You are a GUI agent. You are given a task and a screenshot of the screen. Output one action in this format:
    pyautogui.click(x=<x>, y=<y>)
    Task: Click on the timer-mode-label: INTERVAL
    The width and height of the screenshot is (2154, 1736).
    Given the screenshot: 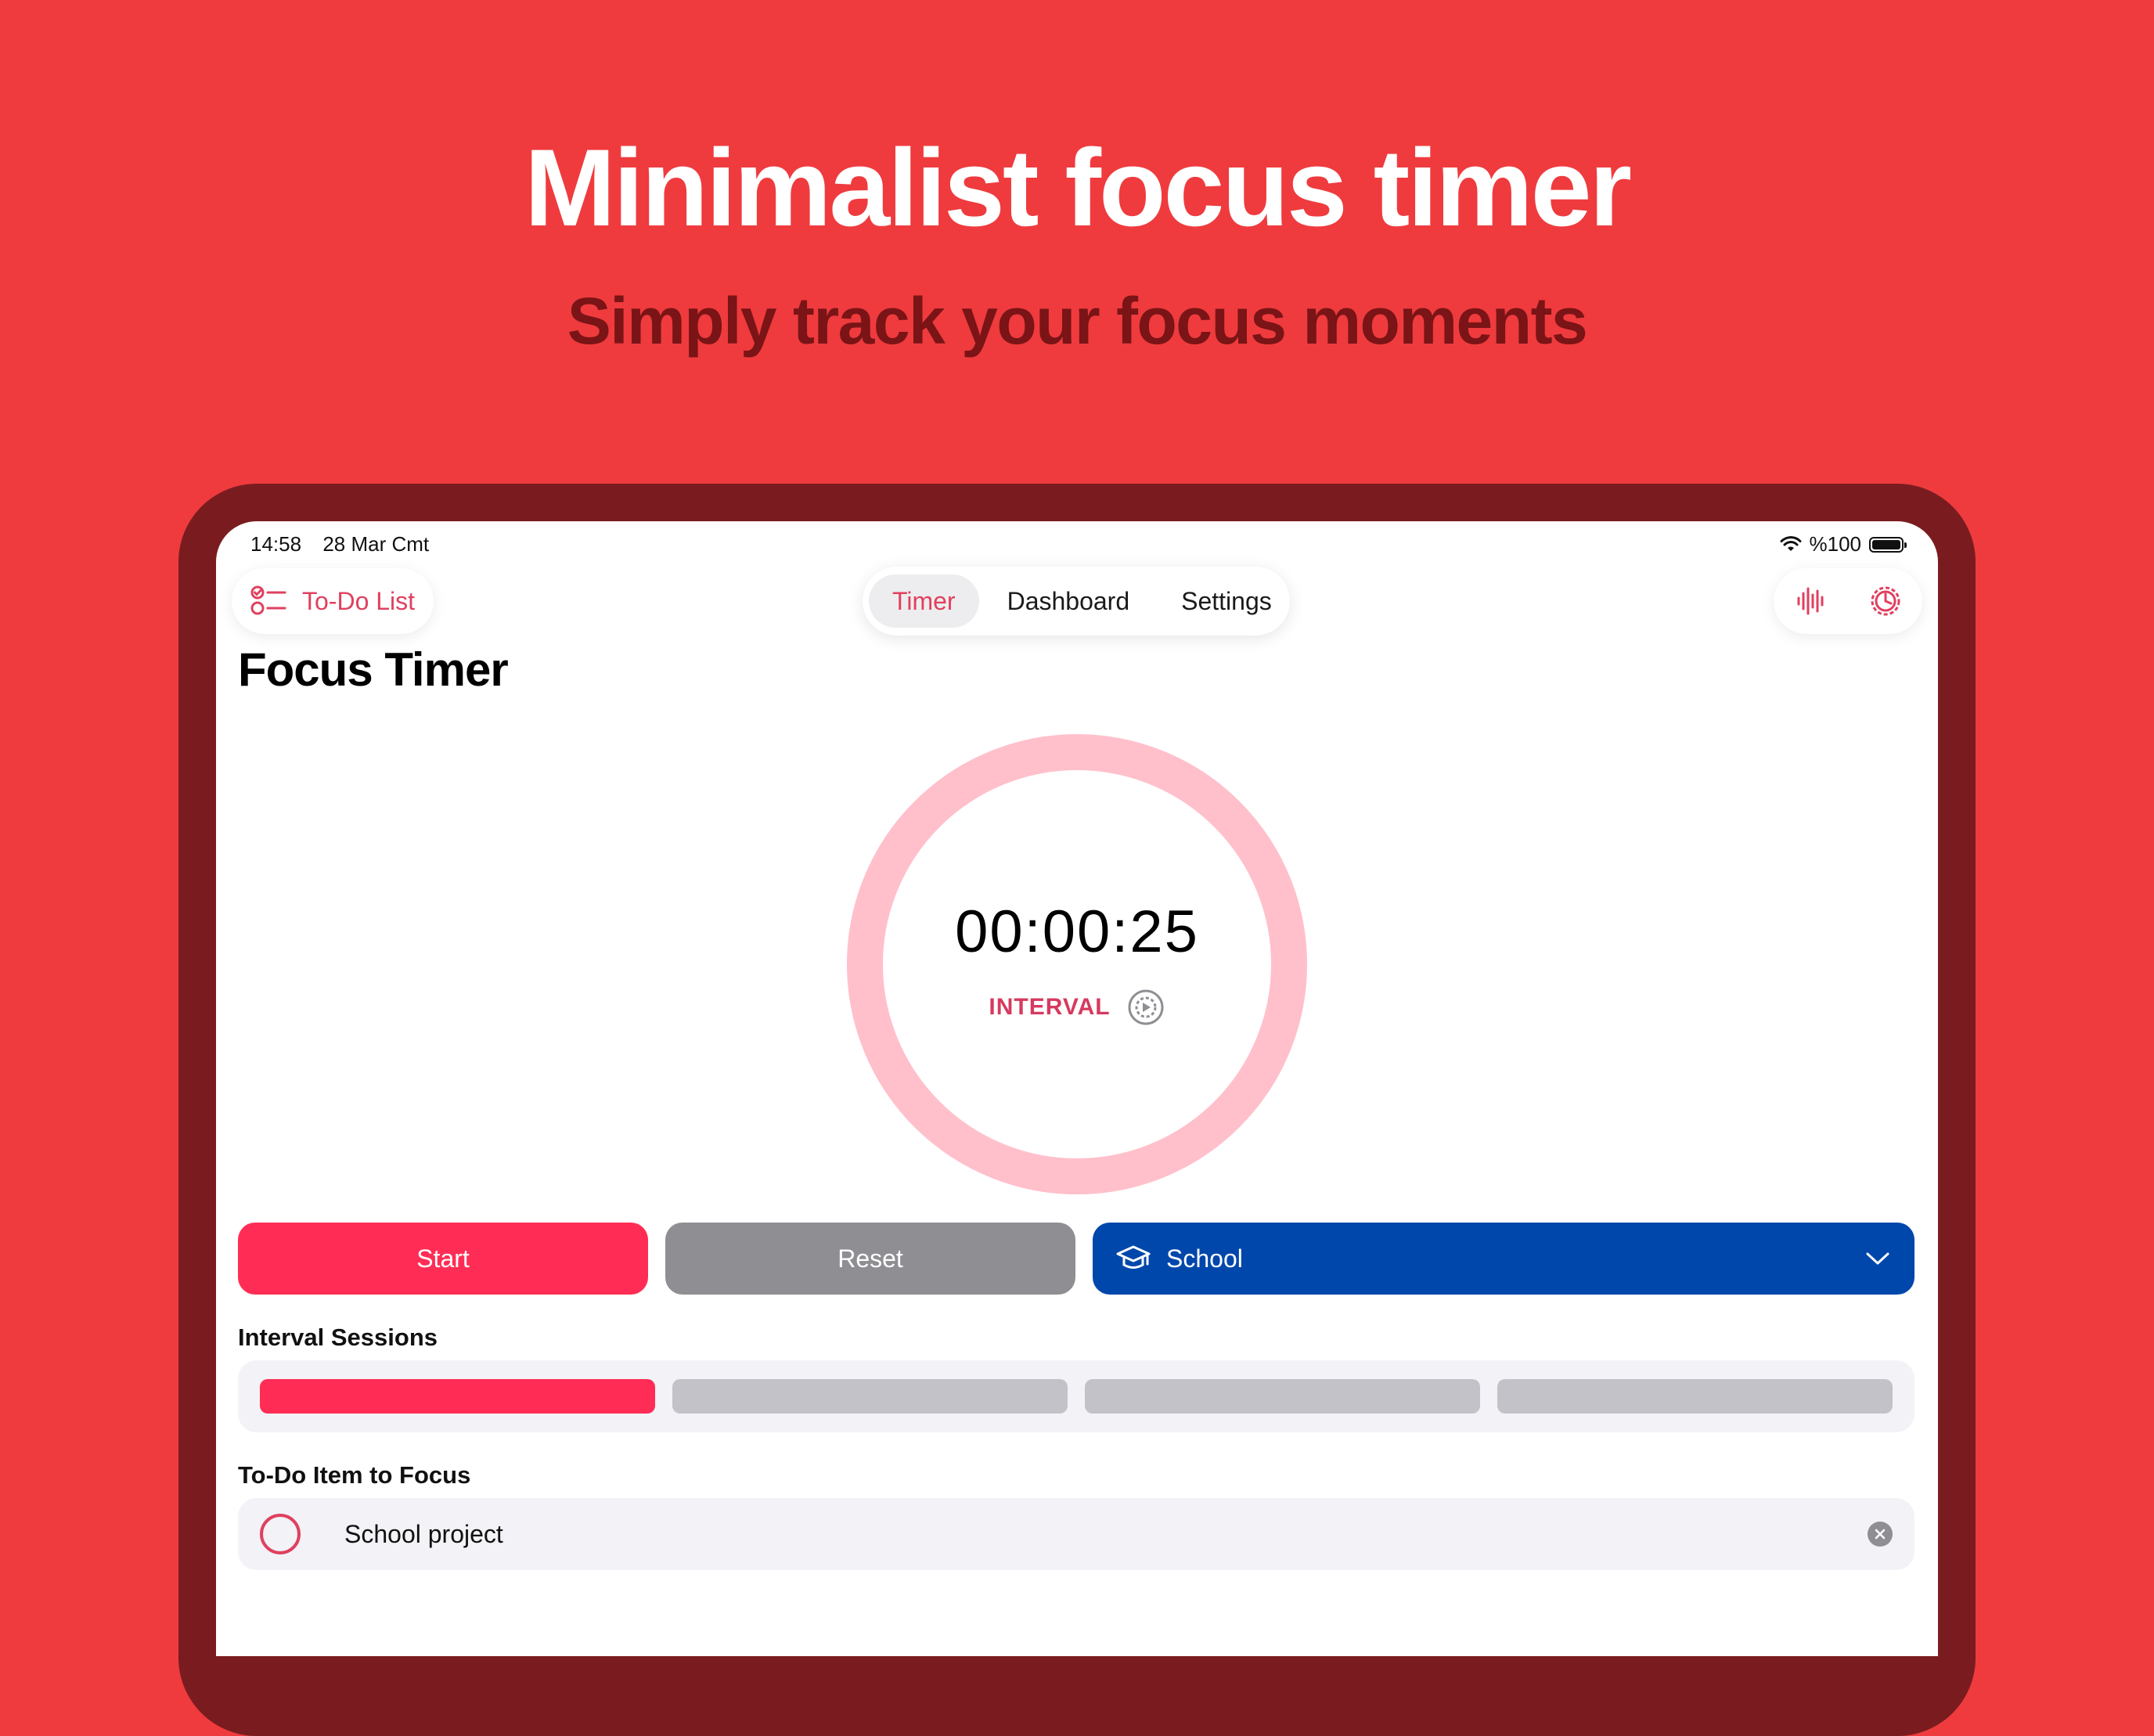 What is the action you would take?
    pyautogui.click(x=1050, y=1007)
    